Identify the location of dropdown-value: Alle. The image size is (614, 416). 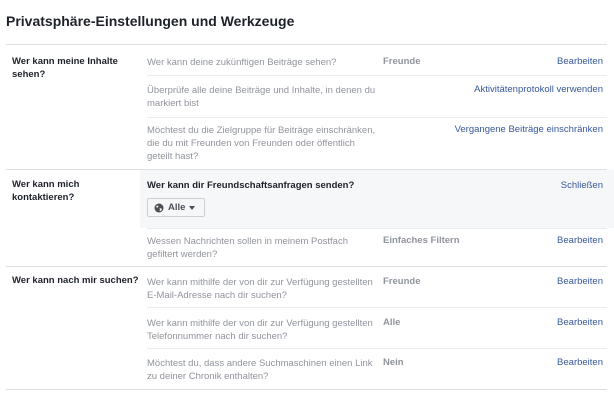
(177, 207).